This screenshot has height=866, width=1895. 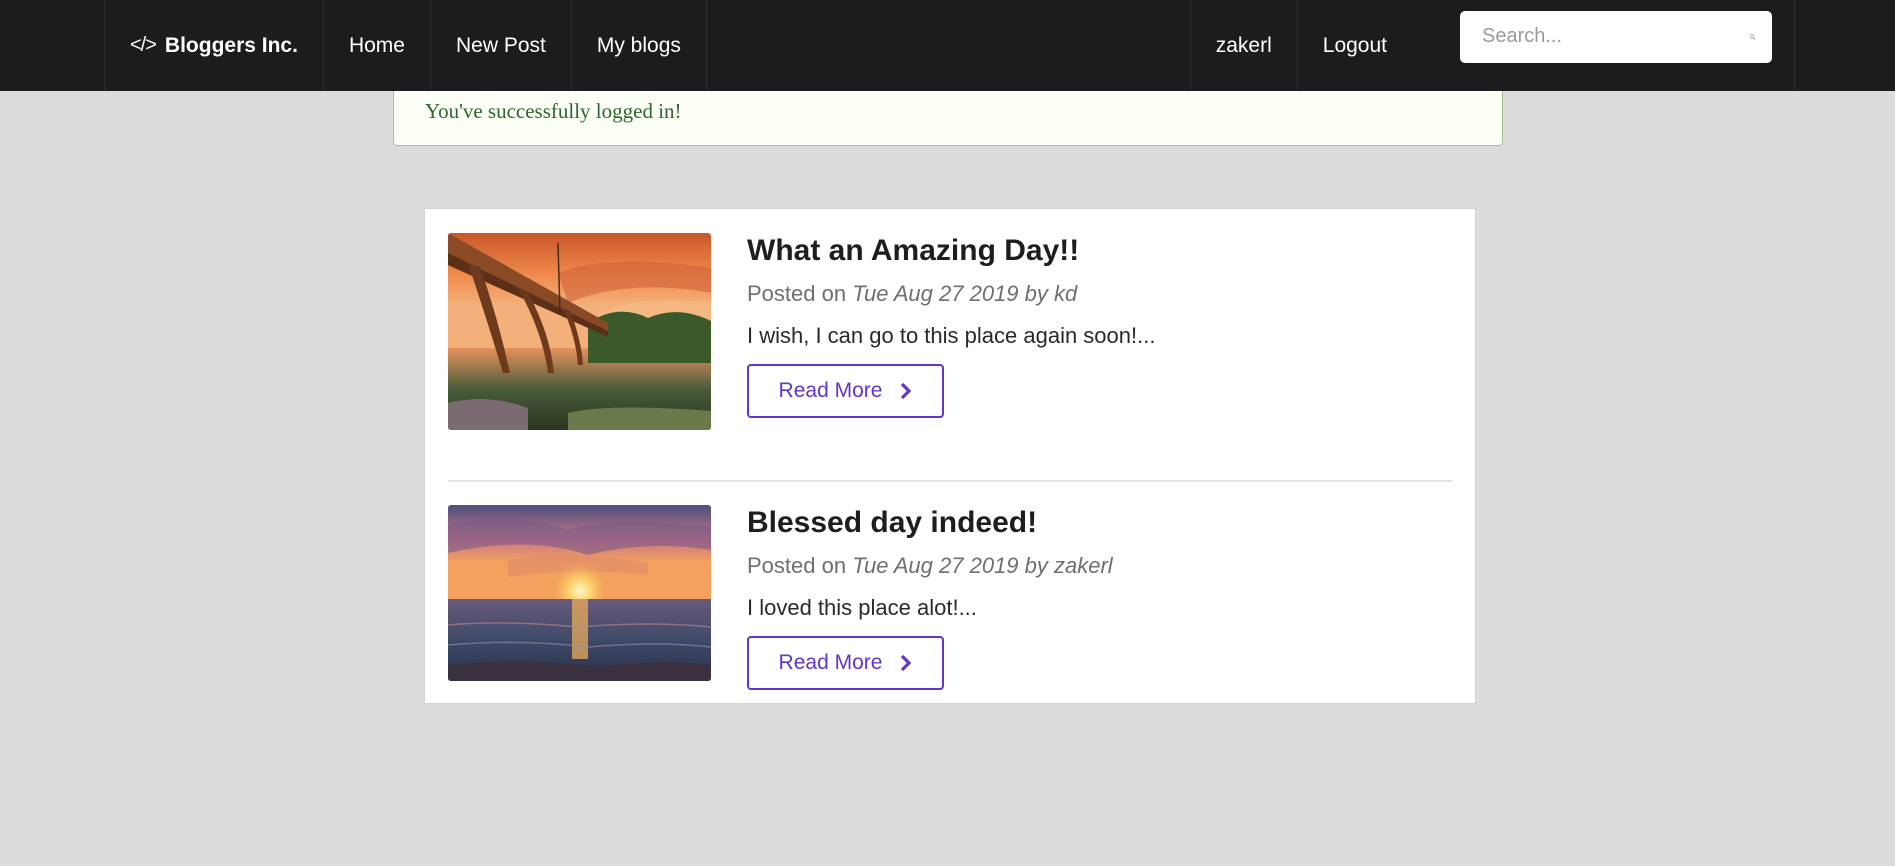 I want to click on search-box, so click(x=1616, y=36).